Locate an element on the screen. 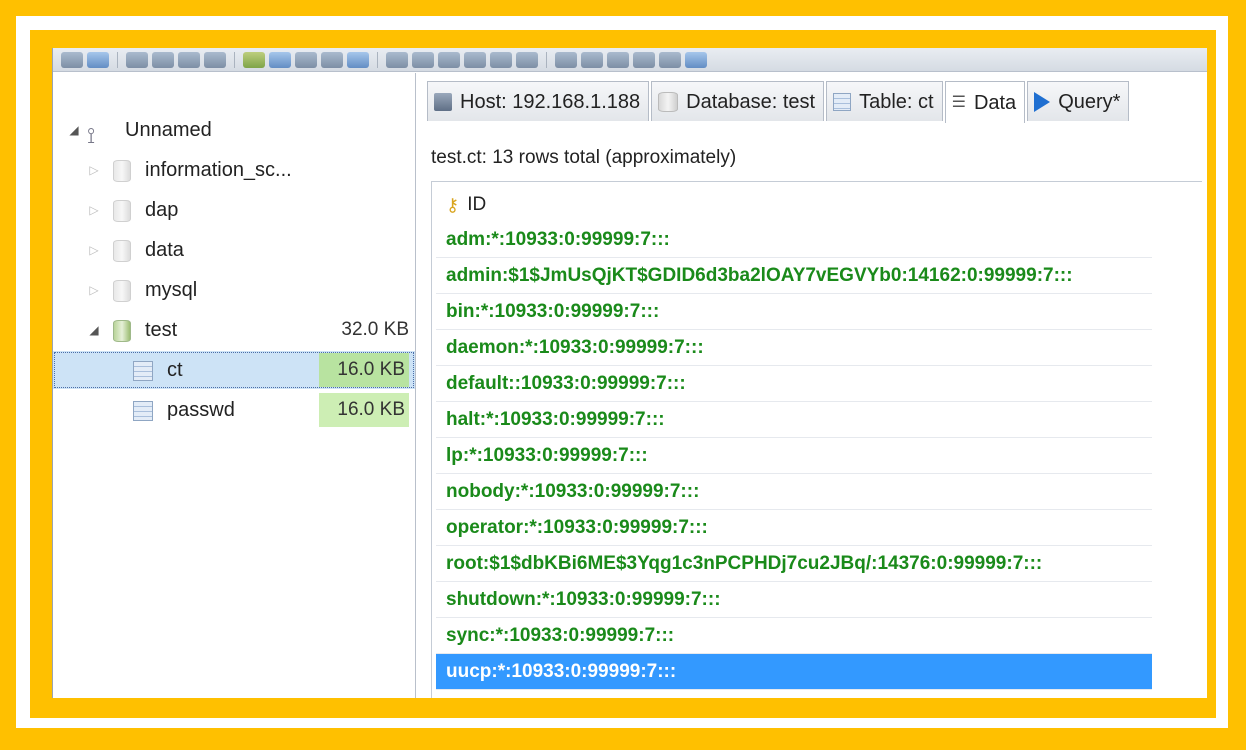 The width and height of the screenshot is (1246, 750). tree-item-label: Unnamed is located at coordinates (168, 130).